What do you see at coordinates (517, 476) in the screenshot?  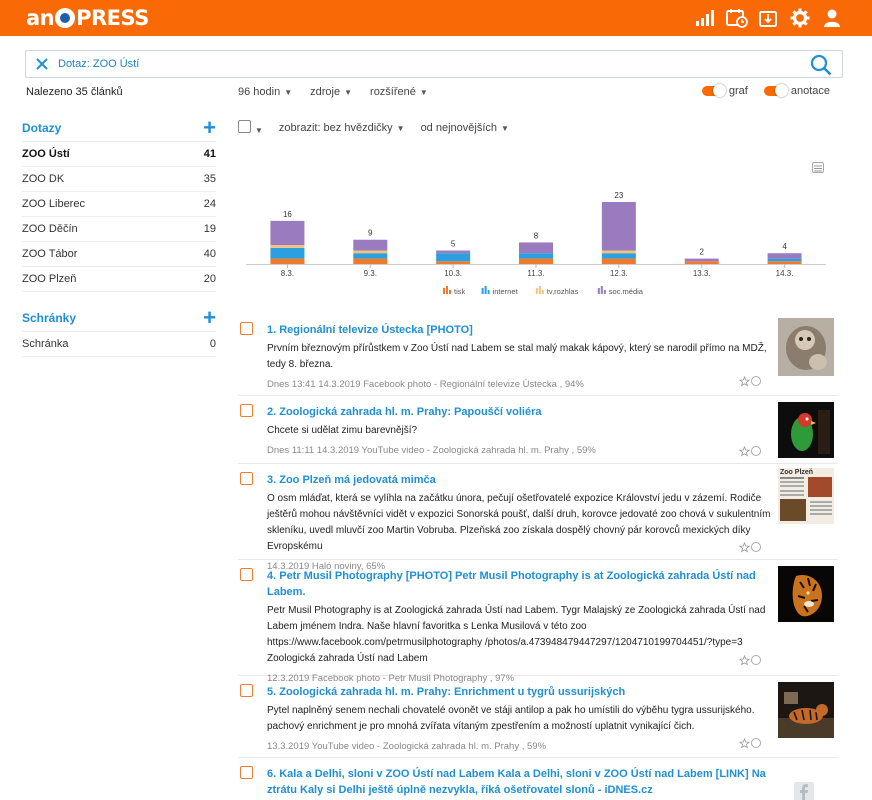 I see `article-title: 3. Zoo Plzeň má jedovatá mimča` at bounding box center [517, 476].